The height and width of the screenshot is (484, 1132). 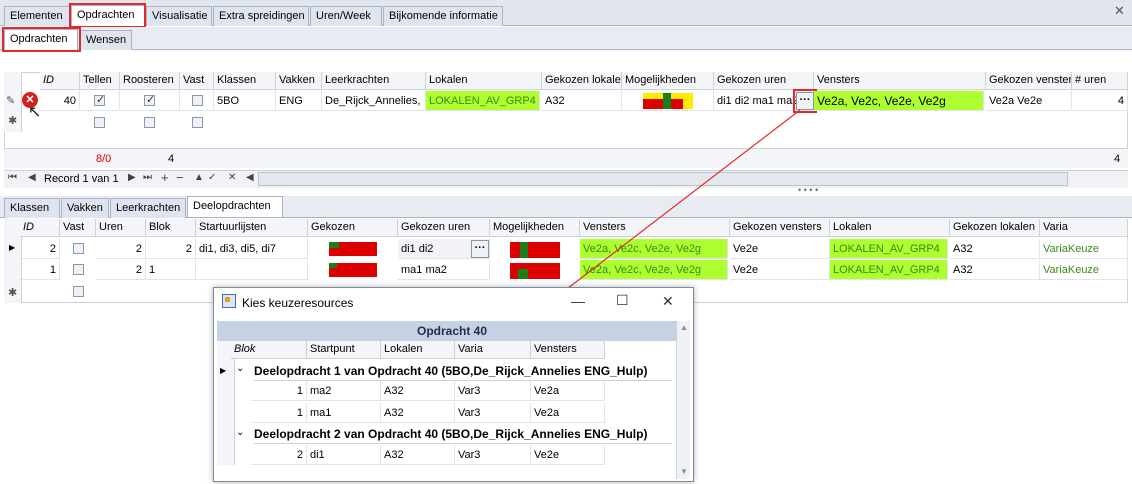 I want to click on dialog-indicator-column, so click(x=226, y=403).